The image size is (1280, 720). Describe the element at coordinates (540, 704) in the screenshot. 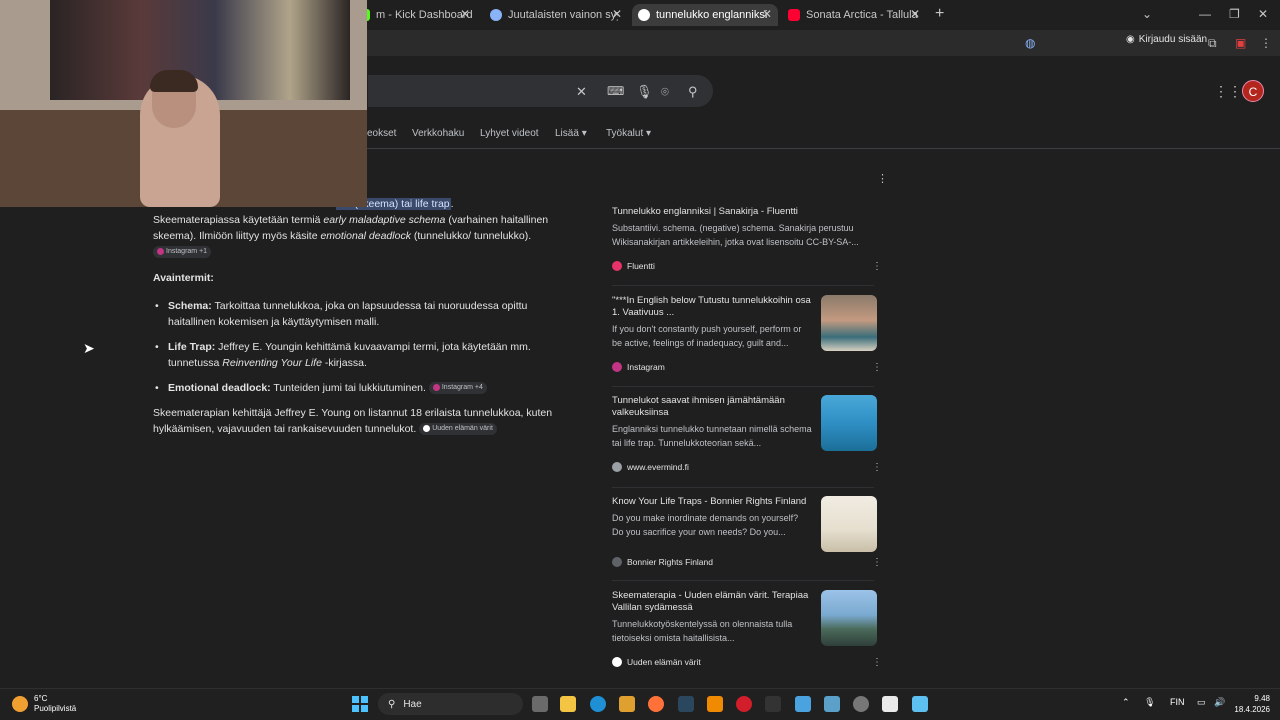

I see `task-view-icon` at that location.